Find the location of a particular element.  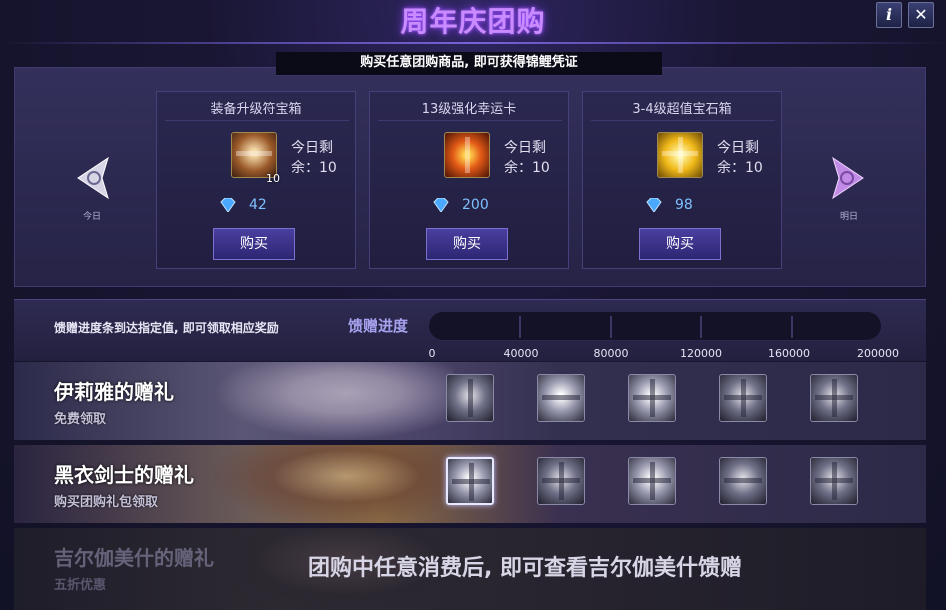

item-name: 3-4级超值宝石箱 is located at coordinates (682, 109).